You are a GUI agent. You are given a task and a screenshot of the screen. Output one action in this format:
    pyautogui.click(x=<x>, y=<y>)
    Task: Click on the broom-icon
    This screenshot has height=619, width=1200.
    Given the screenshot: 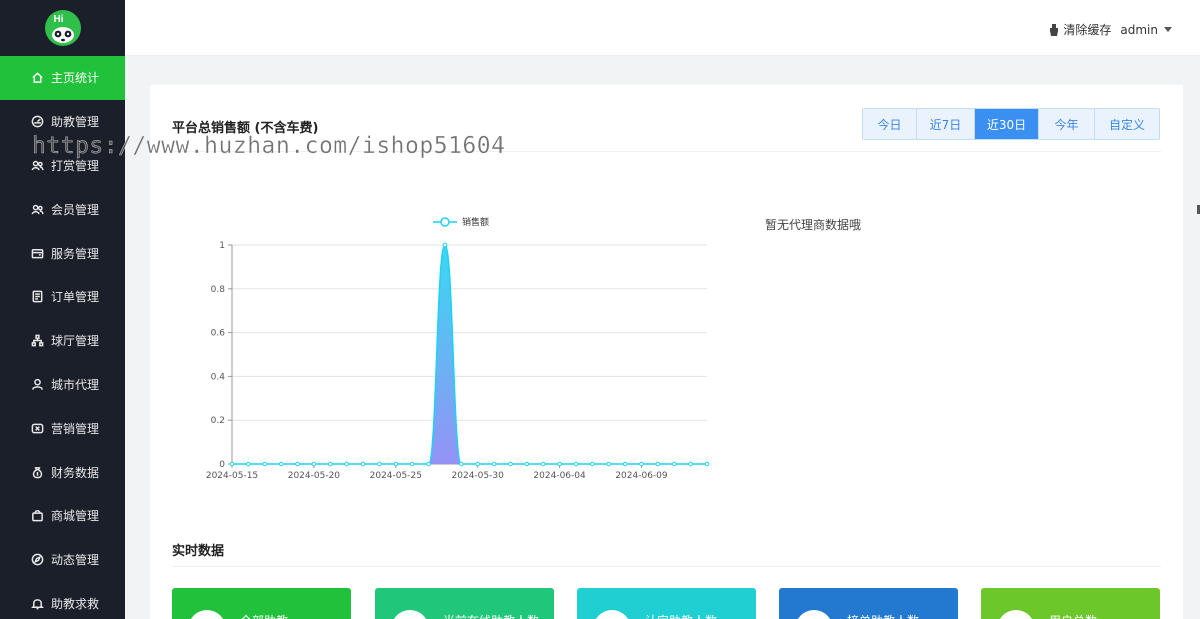 What is the action you would take?
    pyautogui.click(x=1054, y=29)
    